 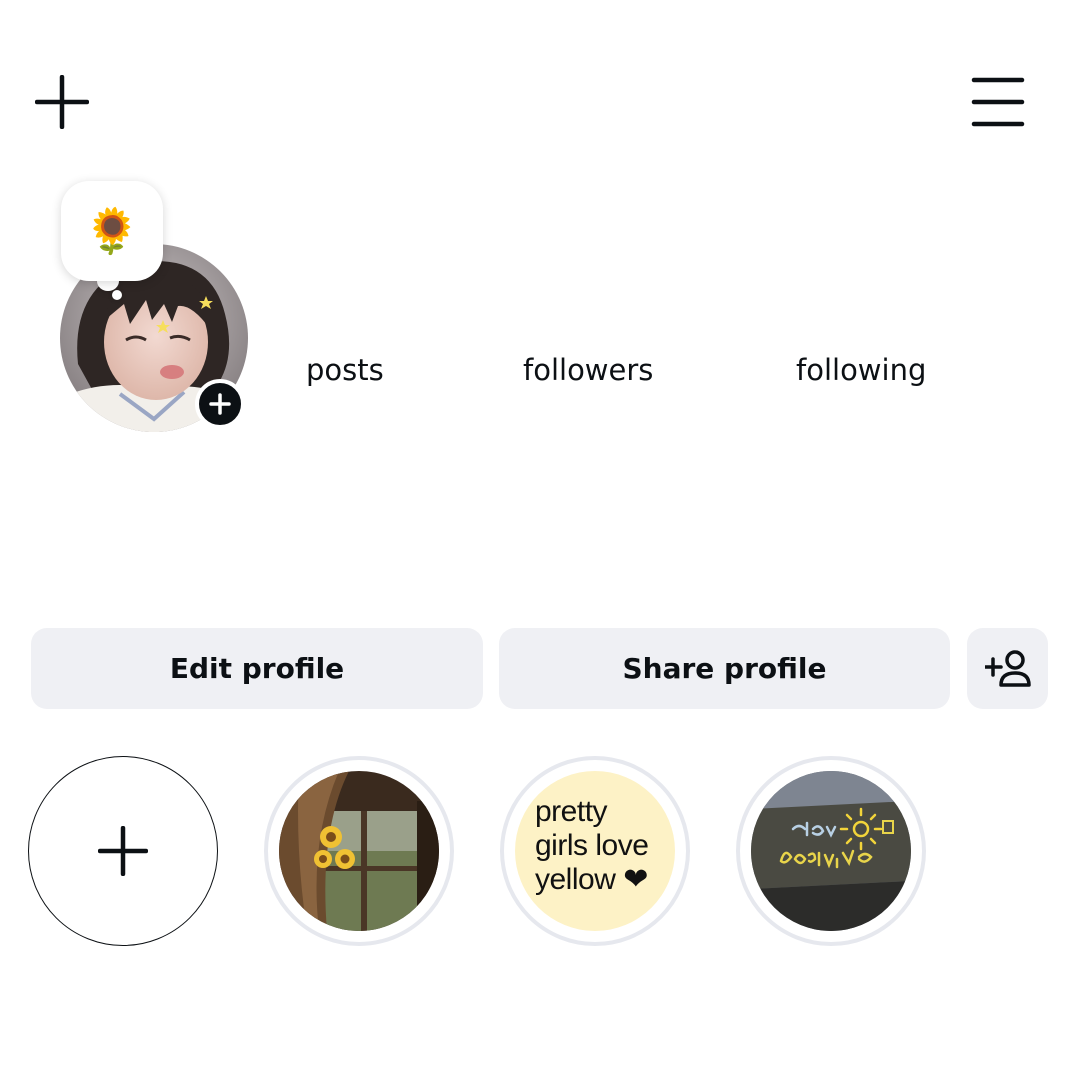 What do you see at coordinates (588, 370) in the screenshot?
I see `followers-stat-label: followers` at bounding box center [588, 370].